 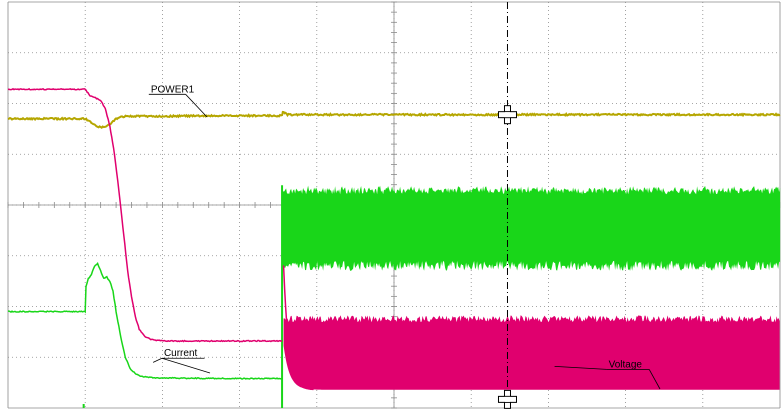 I want to click on band-voltage, so click(x=531, y=352).